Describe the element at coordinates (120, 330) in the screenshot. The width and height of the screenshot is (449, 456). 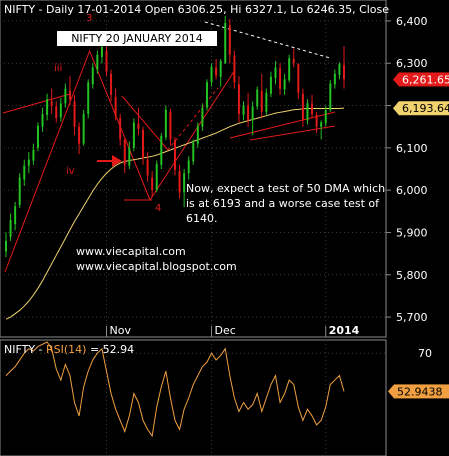
I see `month-label: Nov` at that location.